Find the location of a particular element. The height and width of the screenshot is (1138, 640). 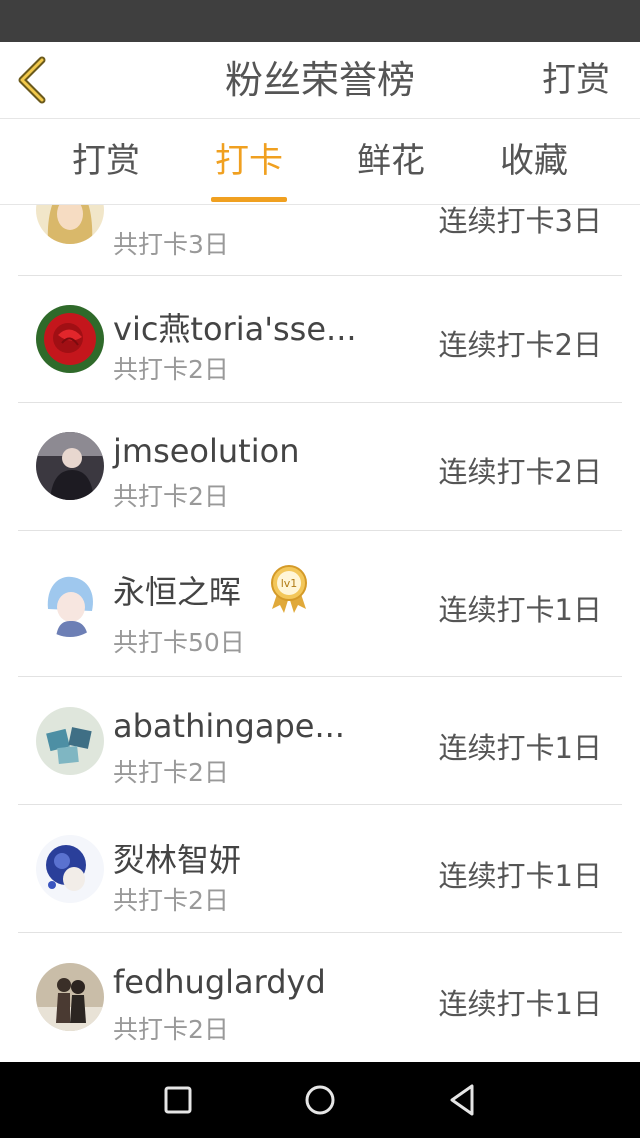

user-name: fedhuglardyd is located at coordinates (219, 982).